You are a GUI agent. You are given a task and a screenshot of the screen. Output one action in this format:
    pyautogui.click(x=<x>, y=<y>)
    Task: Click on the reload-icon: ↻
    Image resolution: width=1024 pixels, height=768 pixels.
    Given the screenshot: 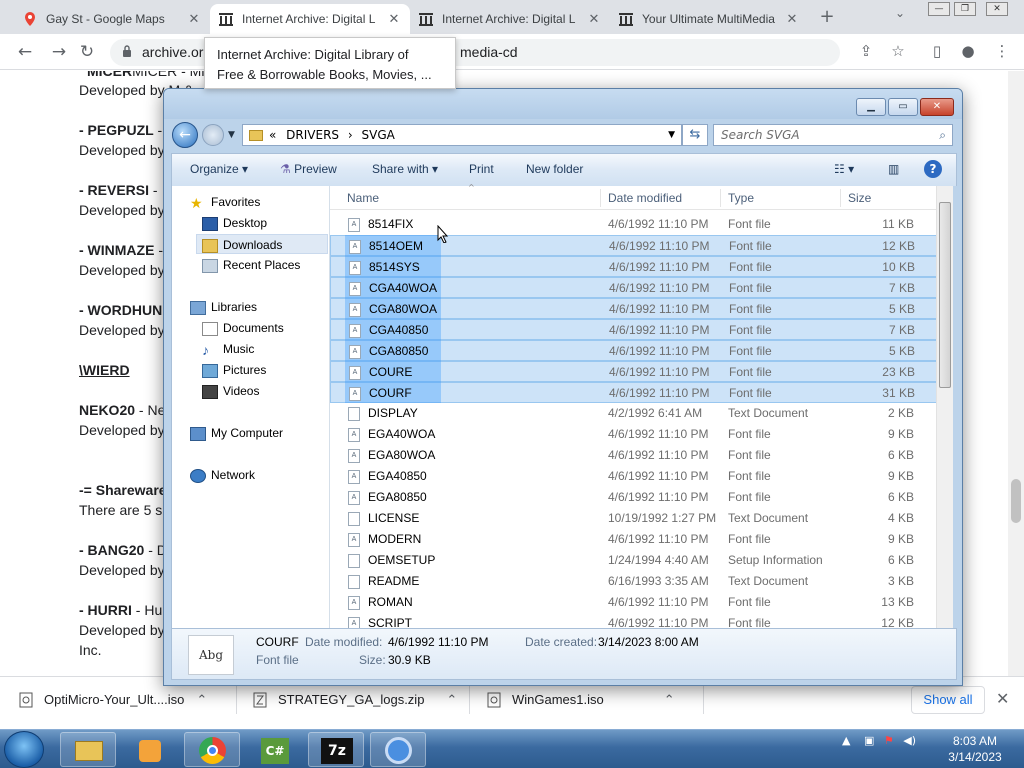 What is the action you would take?
    pyautogui.click(x=87, y=52)
    